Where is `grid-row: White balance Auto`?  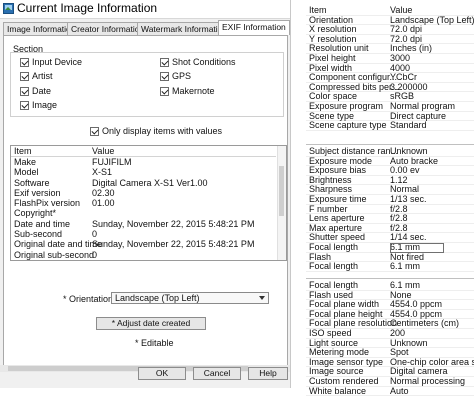 grid-row: White balance Auto is located at coordinates (390, 391).